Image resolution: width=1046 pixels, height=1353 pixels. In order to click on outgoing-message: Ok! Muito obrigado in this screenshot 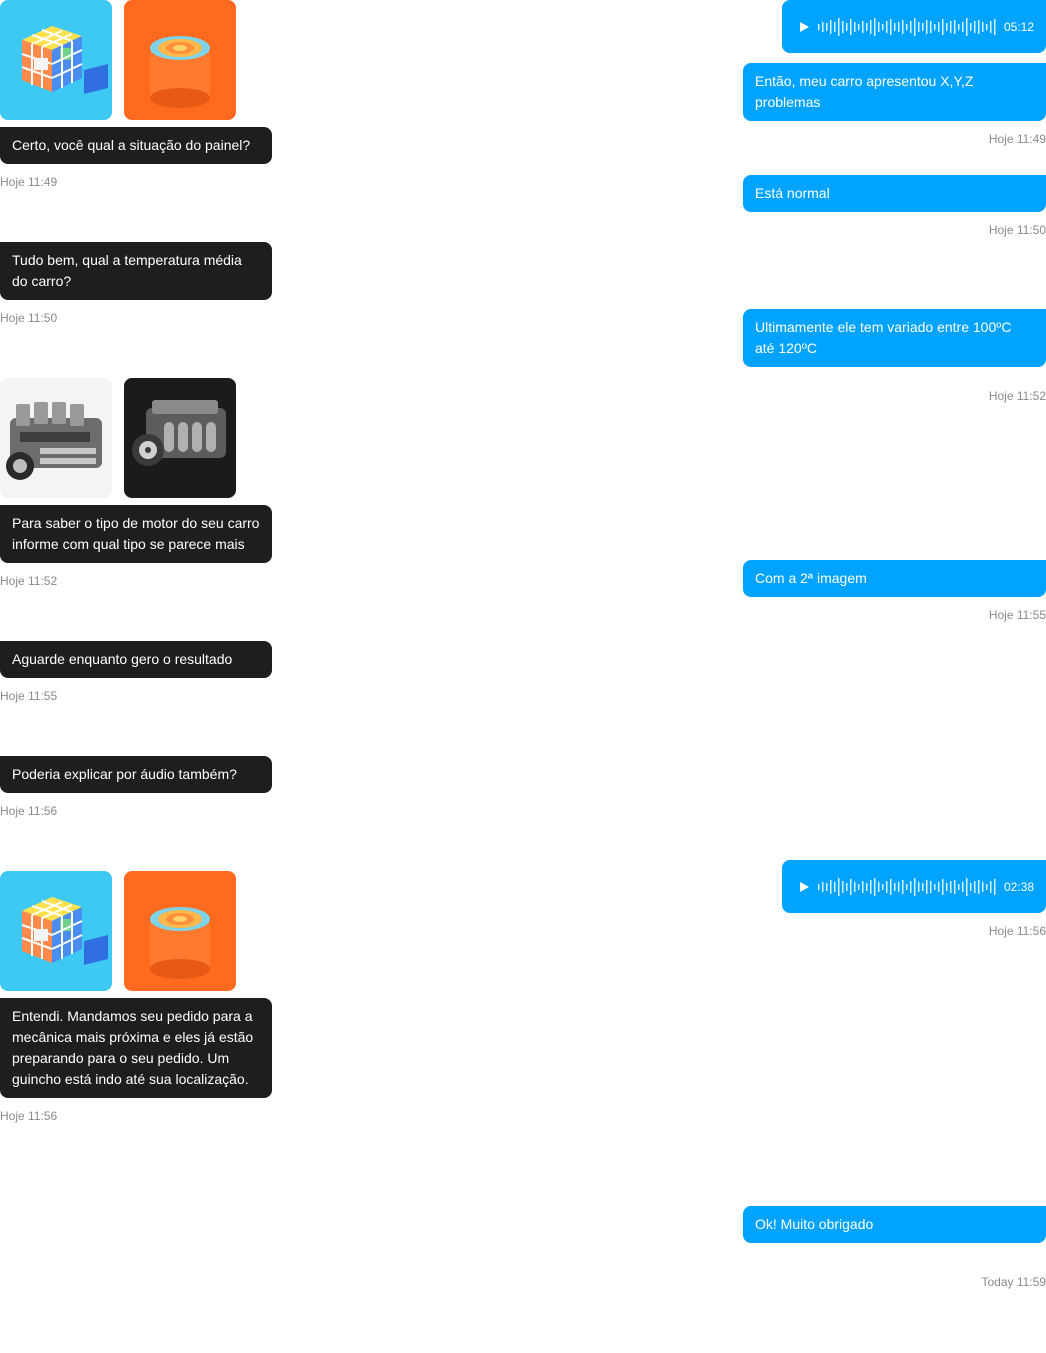, I will do `click(894, 1224)`.